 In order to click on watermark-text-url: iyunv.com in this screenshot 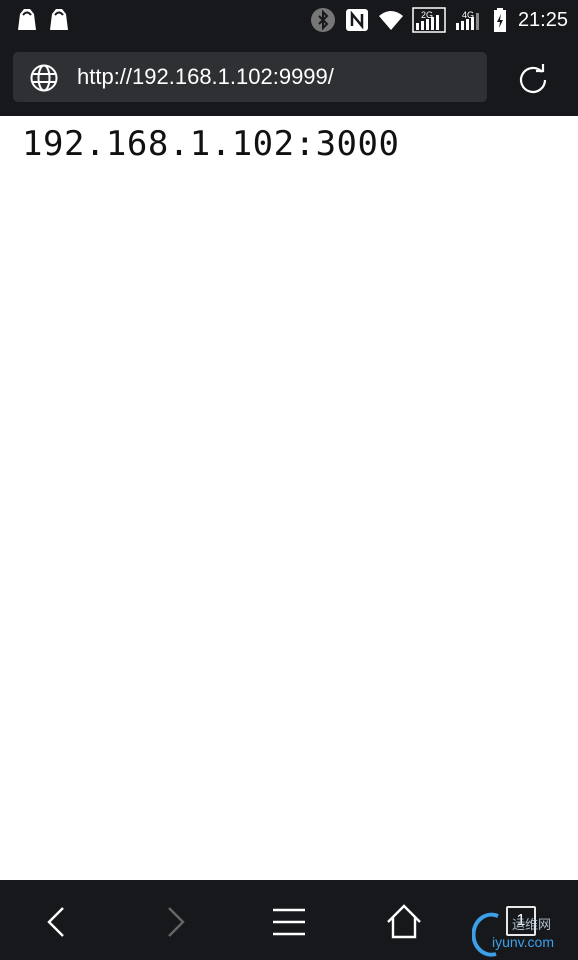, I will do `click(523, 942)`.